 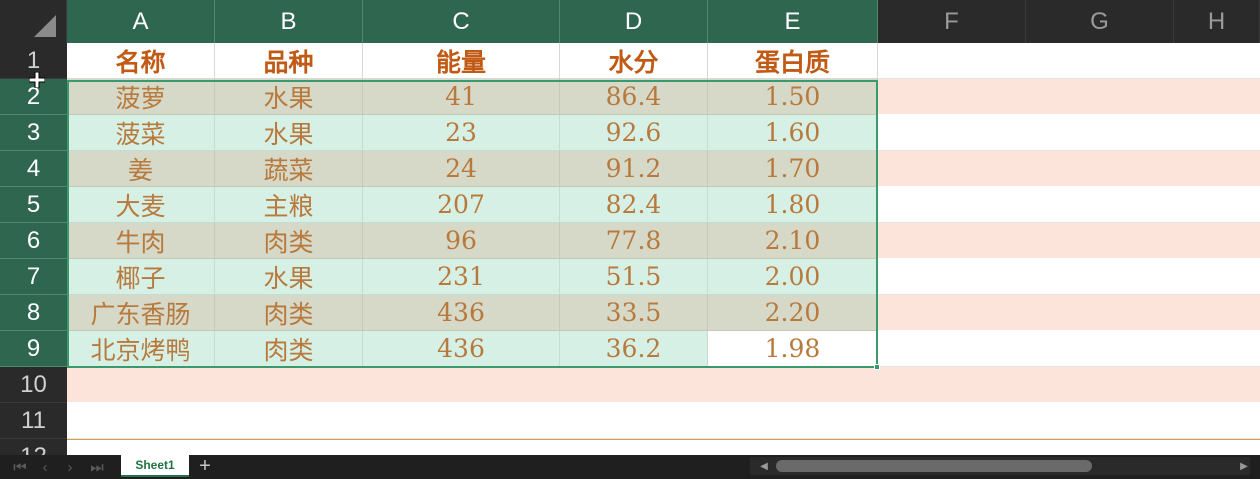 What do you see at coordinates (634, 313) in the screenshot?
I see `cell-d8: 33.5` at bounding box center [634, 313].